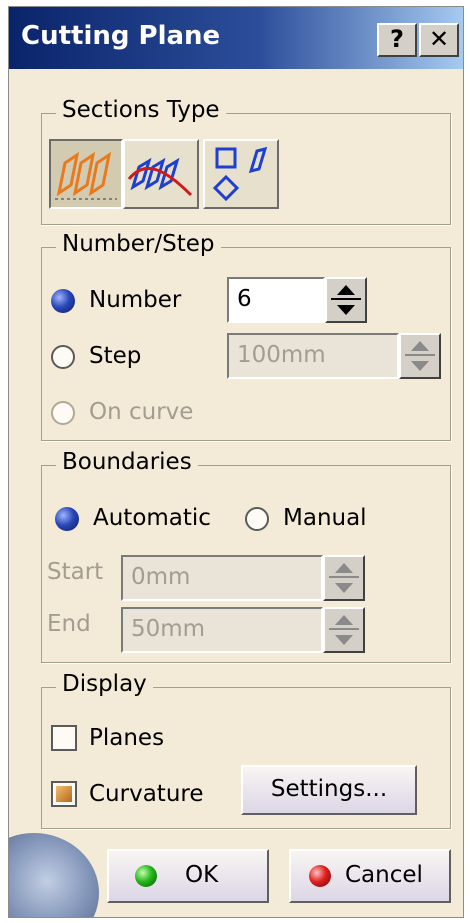  What do you see at coordinates (384, 875) in the screenshot?
I see `cancel-label: Cancel` at bounding box center [384, 875].